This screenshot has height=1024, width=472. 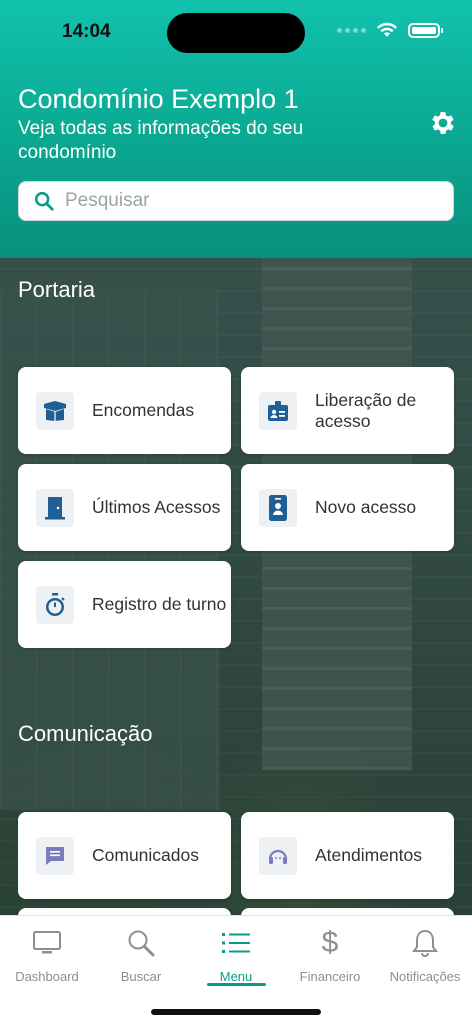 I want to click on search-bar, so click(x=236, y=201).